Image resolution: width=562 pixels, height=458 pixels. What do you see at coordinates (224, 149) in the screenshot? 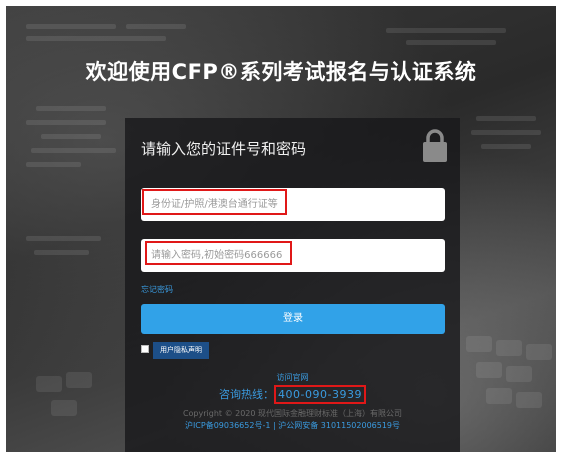
I see `panel-heading: 请输入您的证件号和密码` at bounding box center [224, 149].